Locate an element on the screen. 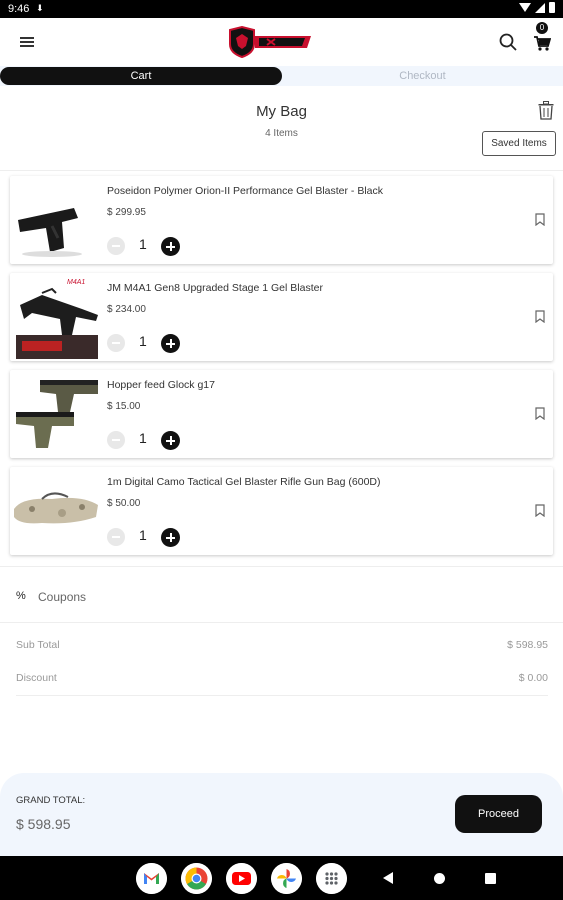 Image resolution: width=563 pixels, height=900 pixels. proceed-button: Proceed is located at coordinates (498, 814).